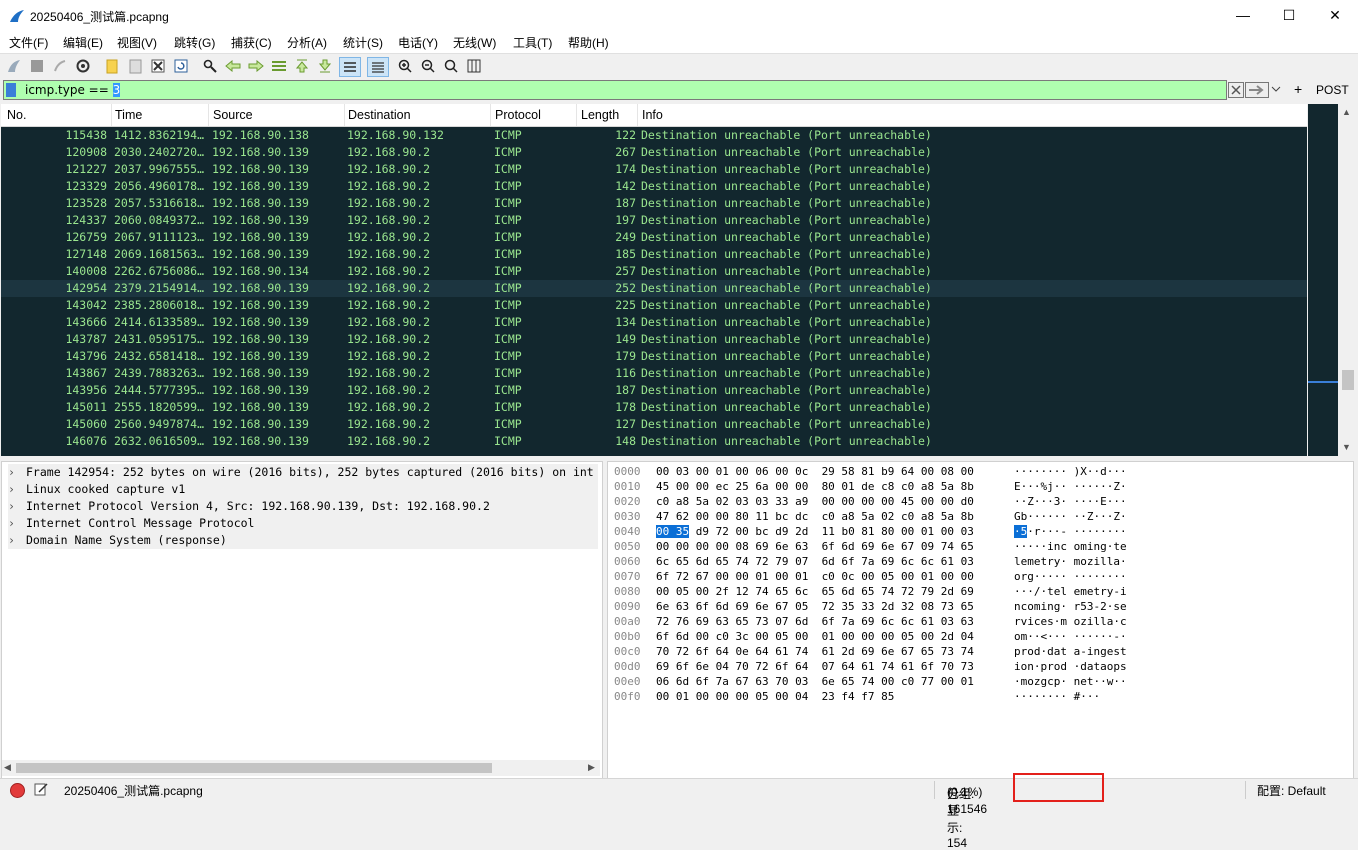  Describe the element at coordinates (1348, 280) in the screenshot. I see `packet-list-scrollbar: ▲ ▼` at that location.